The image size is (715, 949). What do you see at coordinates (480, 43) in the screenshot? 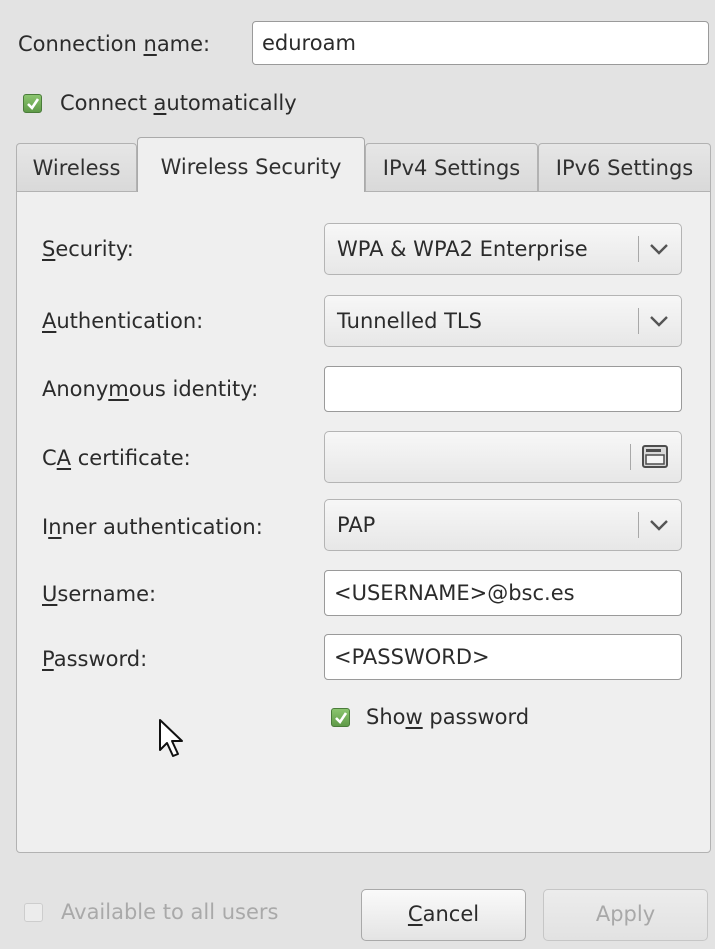
I see `connection-name-input: eduroam` at bounding box center [480, 43].